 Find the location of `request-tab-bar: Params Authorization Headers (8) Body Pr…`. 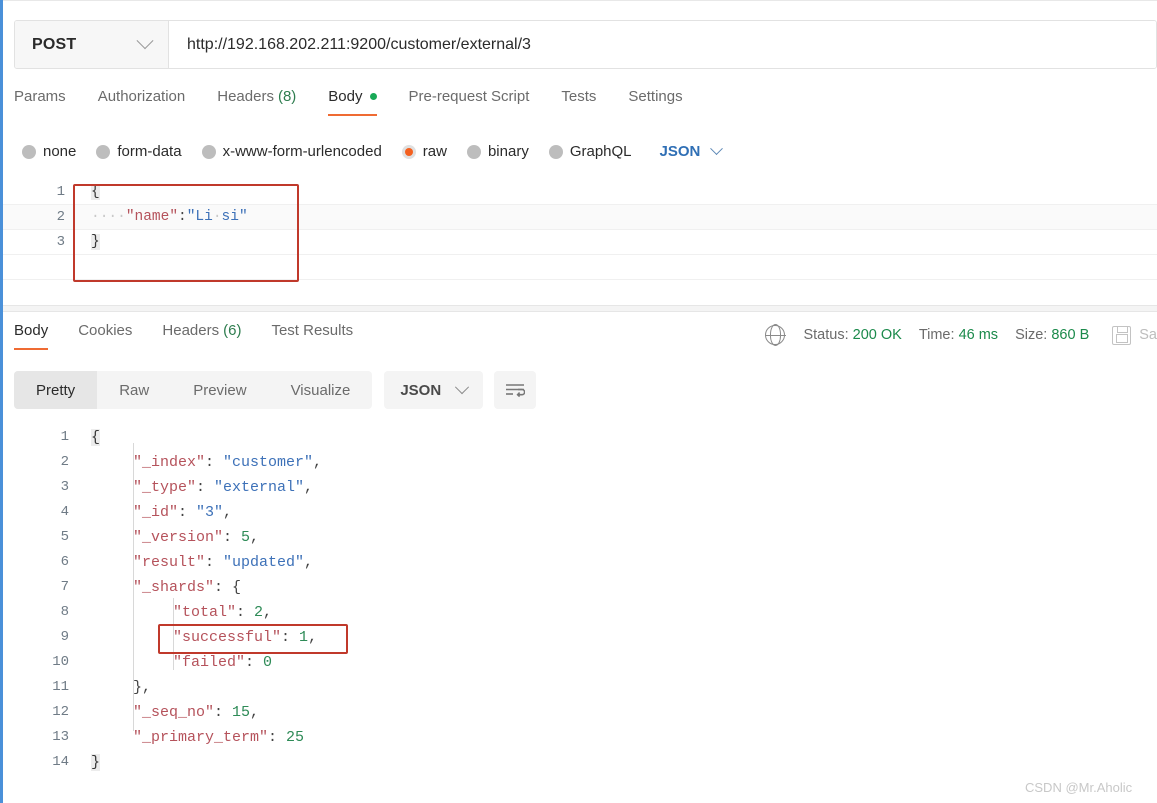

request-tab-bar: Params Authorization Headers (8) Body Pr… is located at coordinates (364, 108).